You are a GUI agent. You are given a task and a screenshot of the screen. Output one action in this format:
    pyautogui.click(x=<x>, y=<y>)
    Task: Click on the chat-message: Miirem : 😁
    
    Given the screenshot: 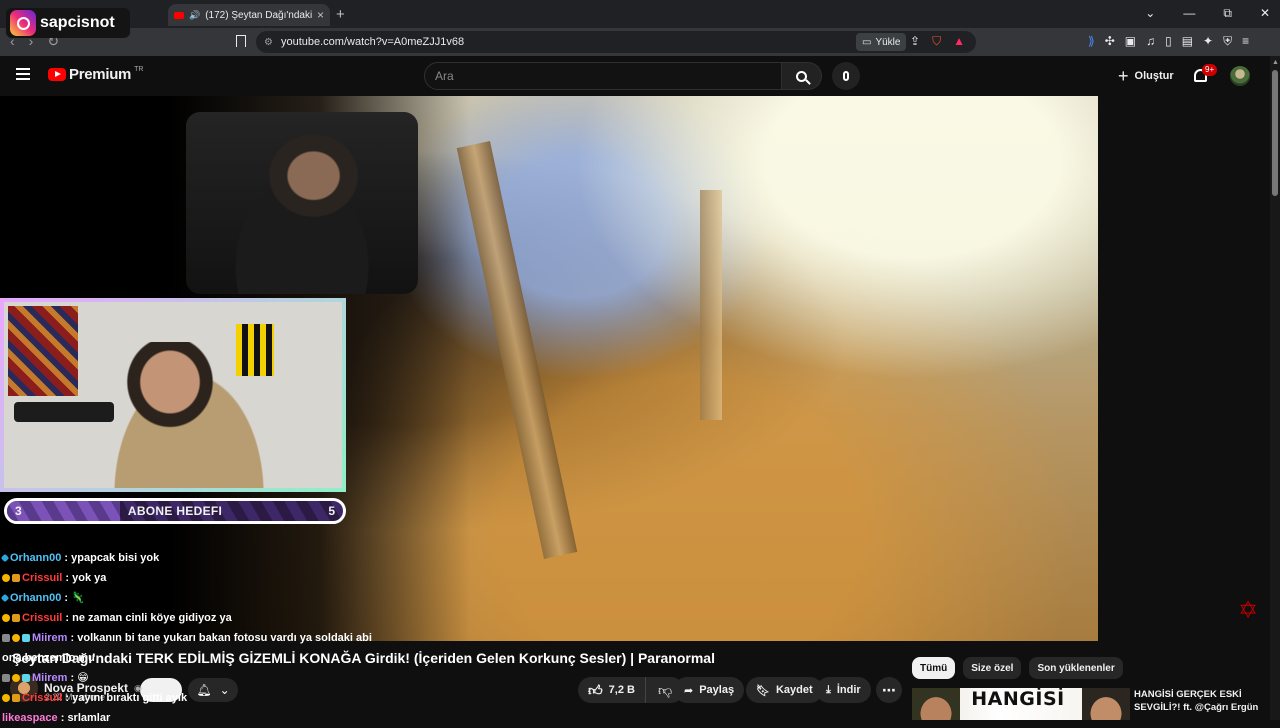 What is the action you would take?
    pyautogui.click(x=182, y=678)
    